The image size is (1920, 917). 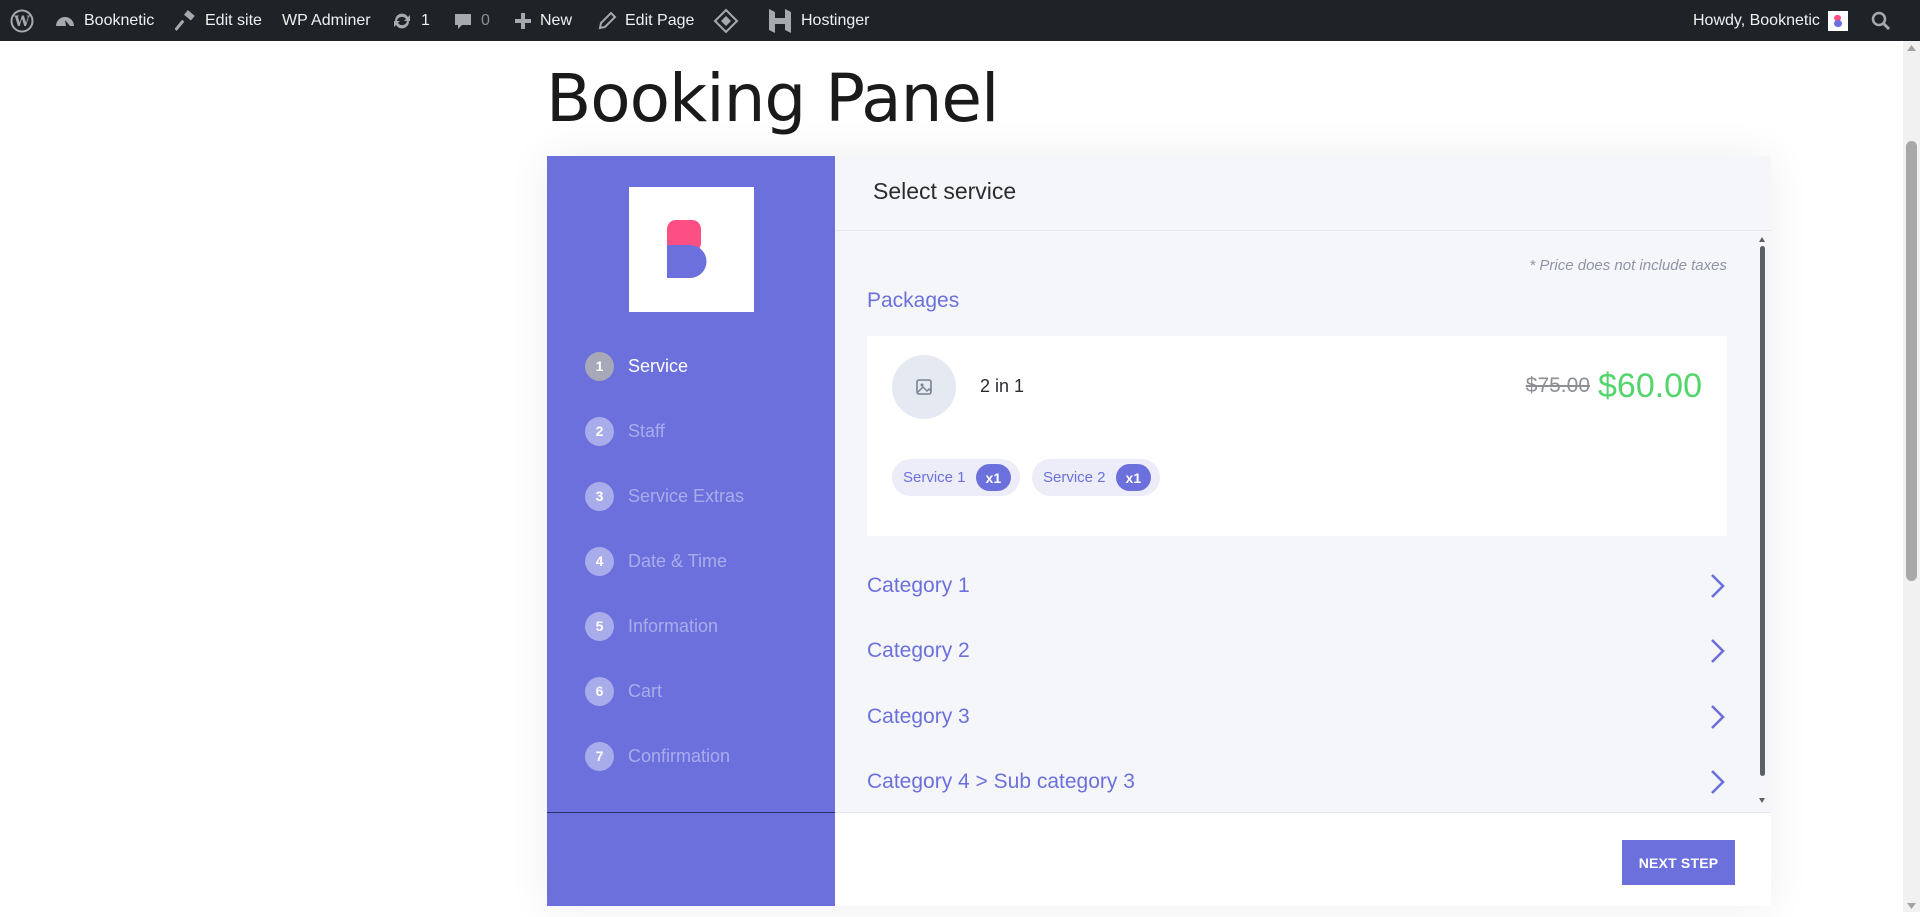 I want to click on account-menu: Howdy, Booknetic, so click(x=1770, y=20).